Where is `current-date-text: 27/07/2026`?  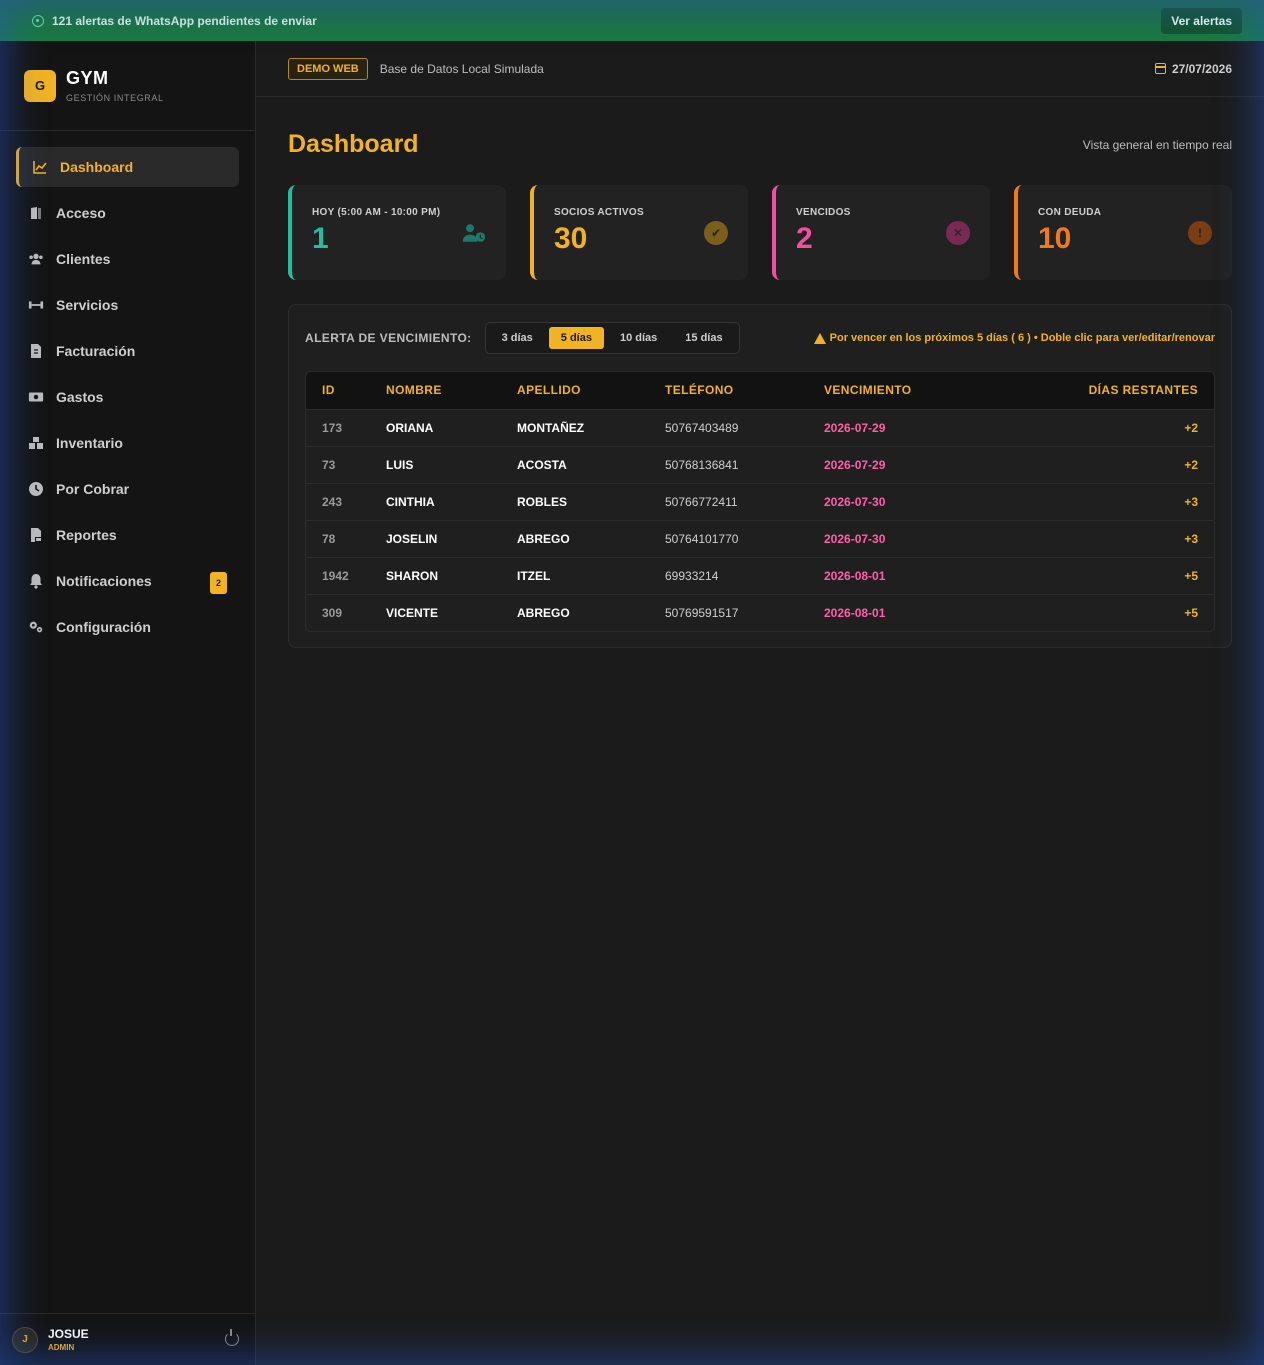 current-date-text: 27/07/2026 is located at coordinates (1201, 68).